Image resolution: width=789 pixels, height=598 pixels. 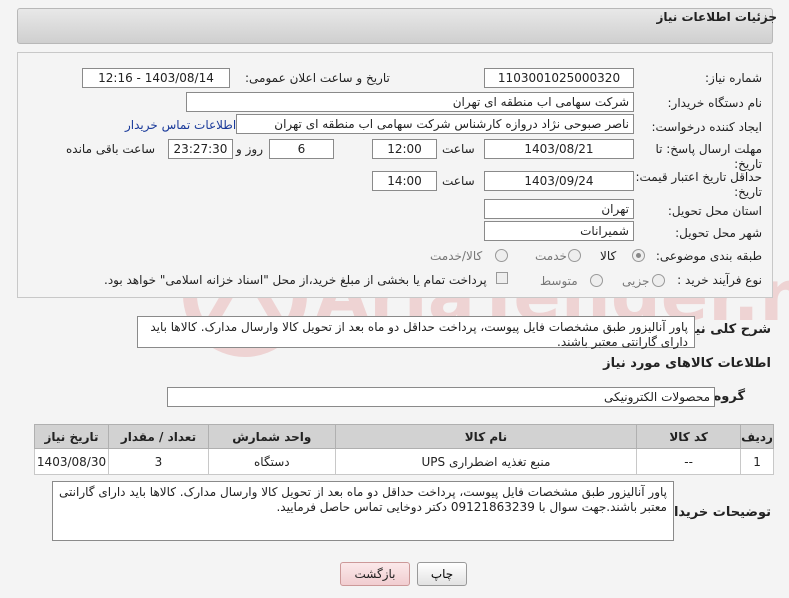 I want to click on col-header-unit: واحد شمارش, so click(x=271, y=436).